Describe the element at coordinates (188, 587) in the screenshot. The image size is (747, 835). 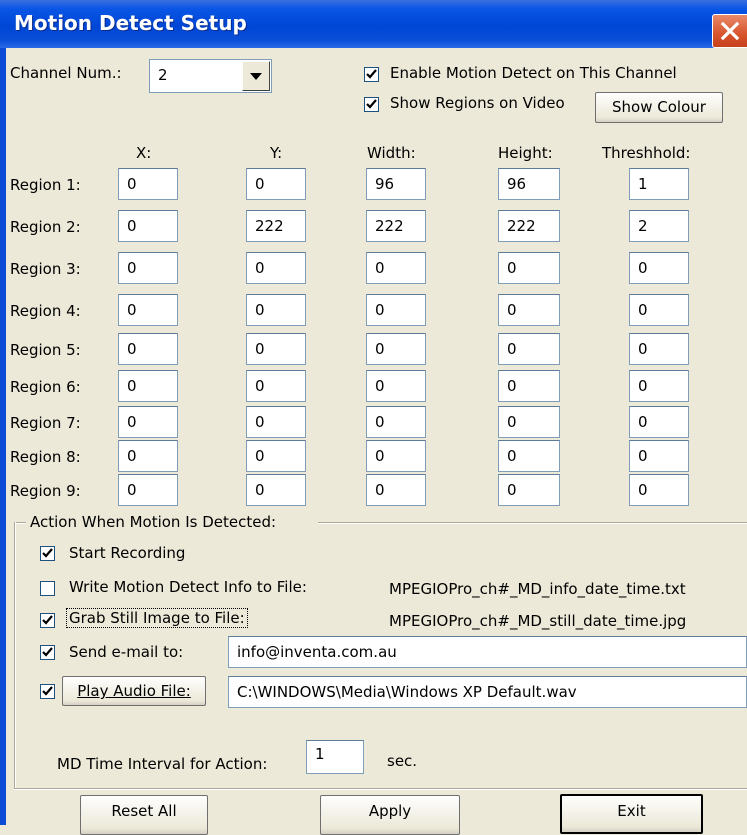
I see `write-info-label: Write Motion Detect Info to File:` at that location.